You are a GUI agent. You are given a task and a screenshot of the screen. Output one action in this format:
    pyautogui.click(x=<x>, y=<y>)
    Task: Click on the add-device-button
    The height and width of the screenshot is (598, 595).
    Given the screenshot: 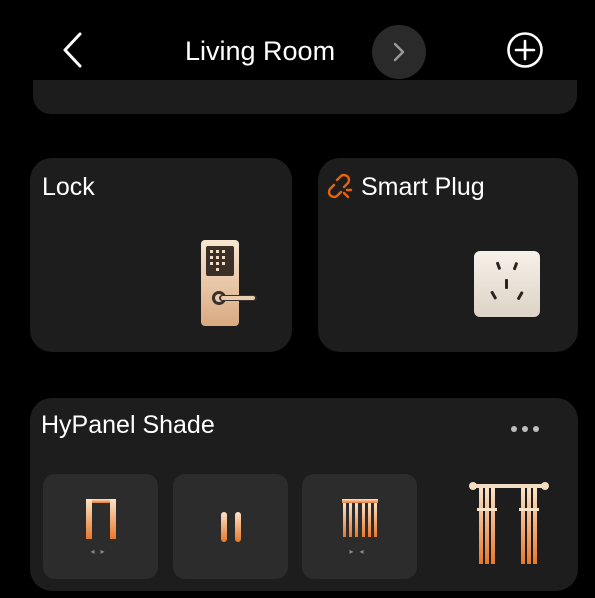 What is the action you would take?
    pyautogui.click(x=525, y=50)
    